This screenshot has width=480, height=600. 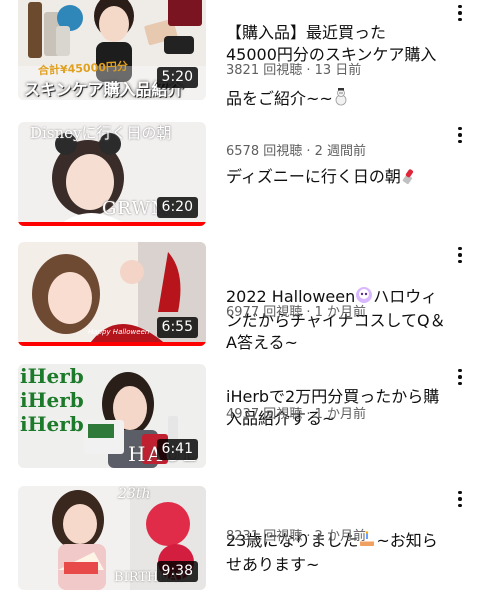 I want to click on video-thumbnail: 合計¥45000円分 スキンケア購入品紹介 5:20, so click(x=112, y=50).